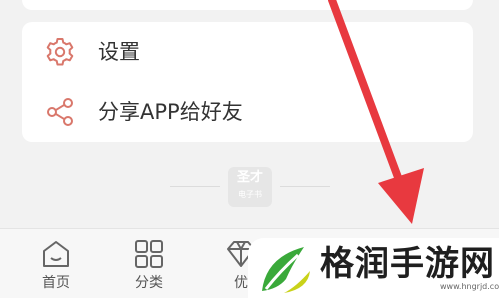 This screenshot has height=298, width=499. I want to click on settings-label: 设置, so click(119, 52).